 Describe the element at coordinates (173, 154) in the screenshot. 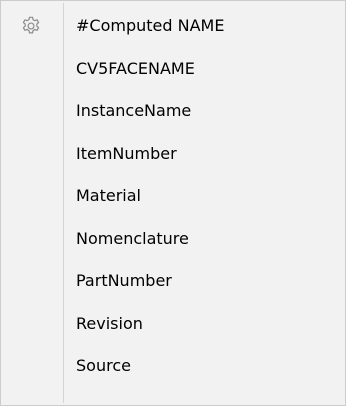

I see `menu-item-itemnumber: ItemNumber` at that location.